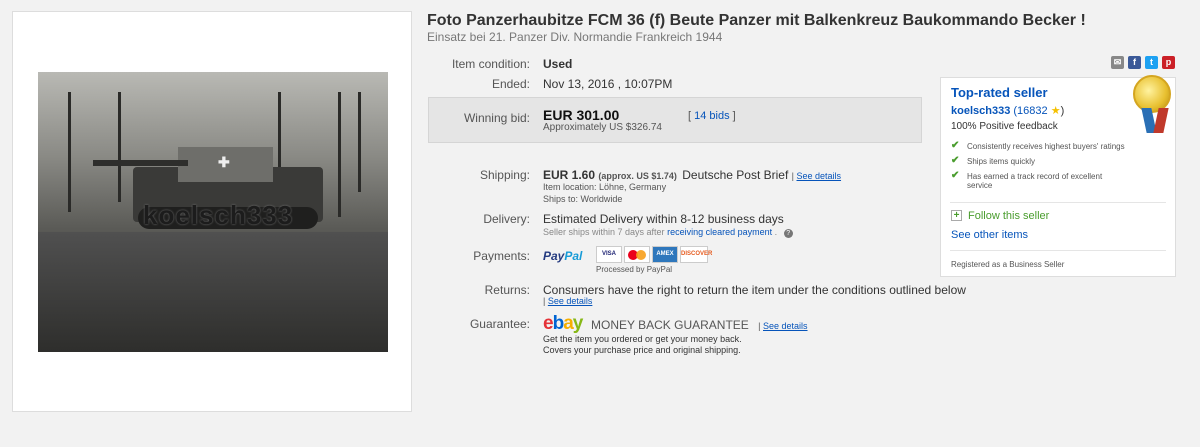 The height and width of the screenshot is (447, 1200). I want to click on bid-count: [ 14 bids ], so click(712, 116).